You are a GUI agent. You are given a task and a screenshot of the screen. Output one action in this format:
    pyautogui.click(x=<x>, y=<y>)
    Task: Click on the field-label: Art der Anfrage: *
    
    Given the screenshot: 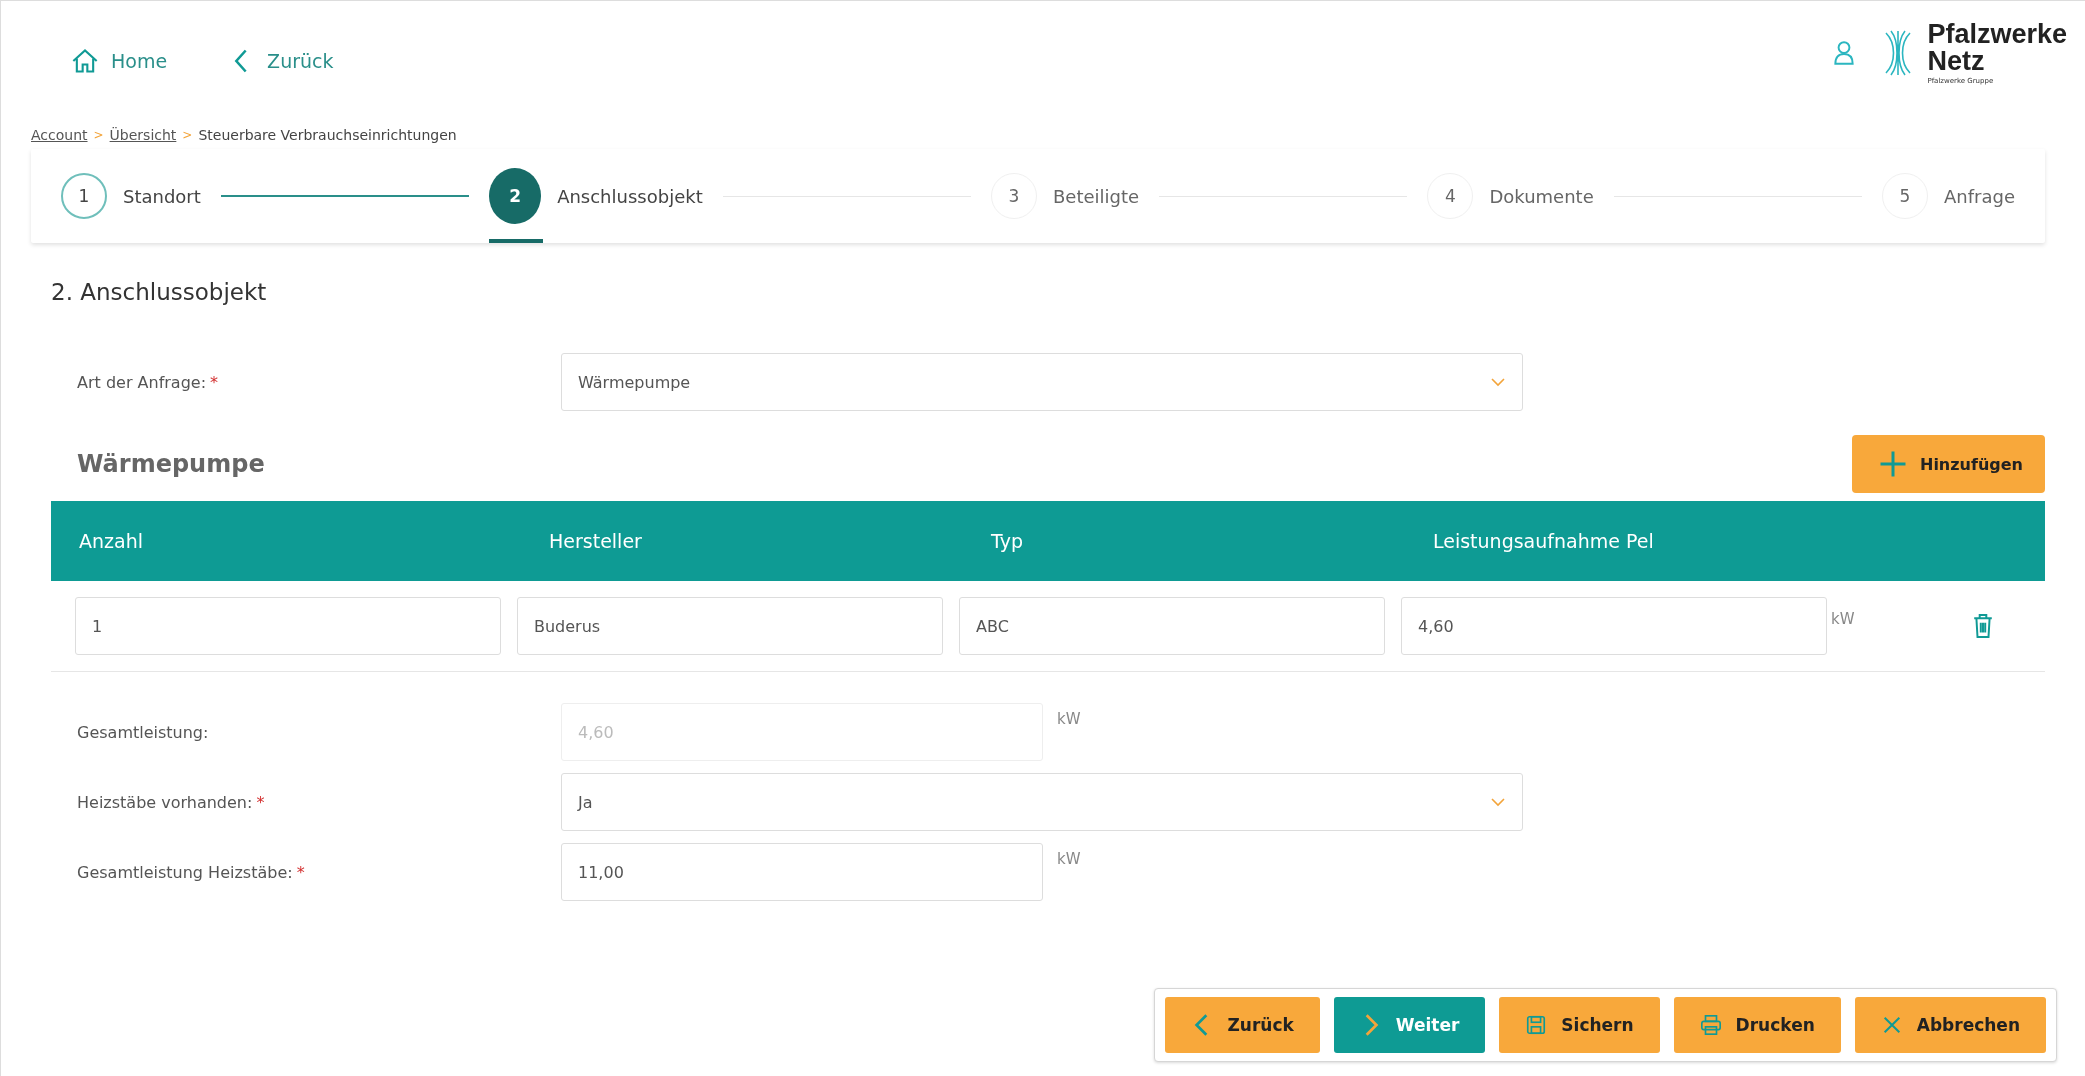 What is the action you would take?
    pyautogui.click(x=148, y=382)
    